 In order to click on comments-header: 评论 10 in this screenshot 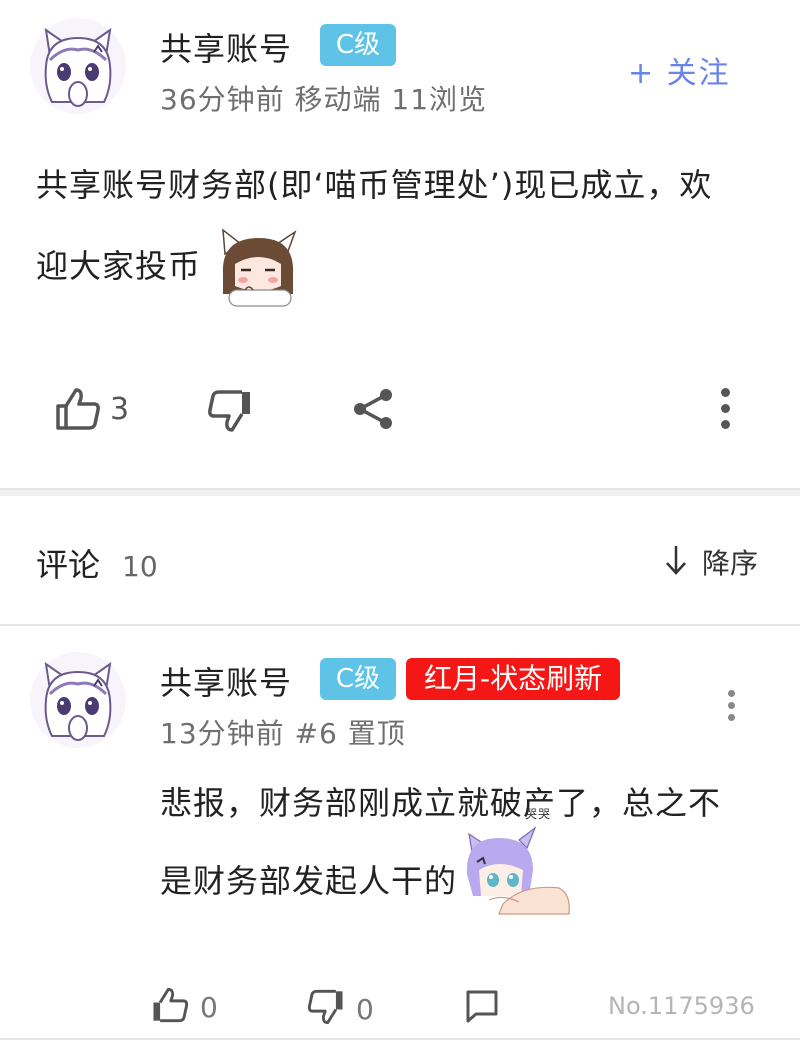, I will do `click(97, 563)`.